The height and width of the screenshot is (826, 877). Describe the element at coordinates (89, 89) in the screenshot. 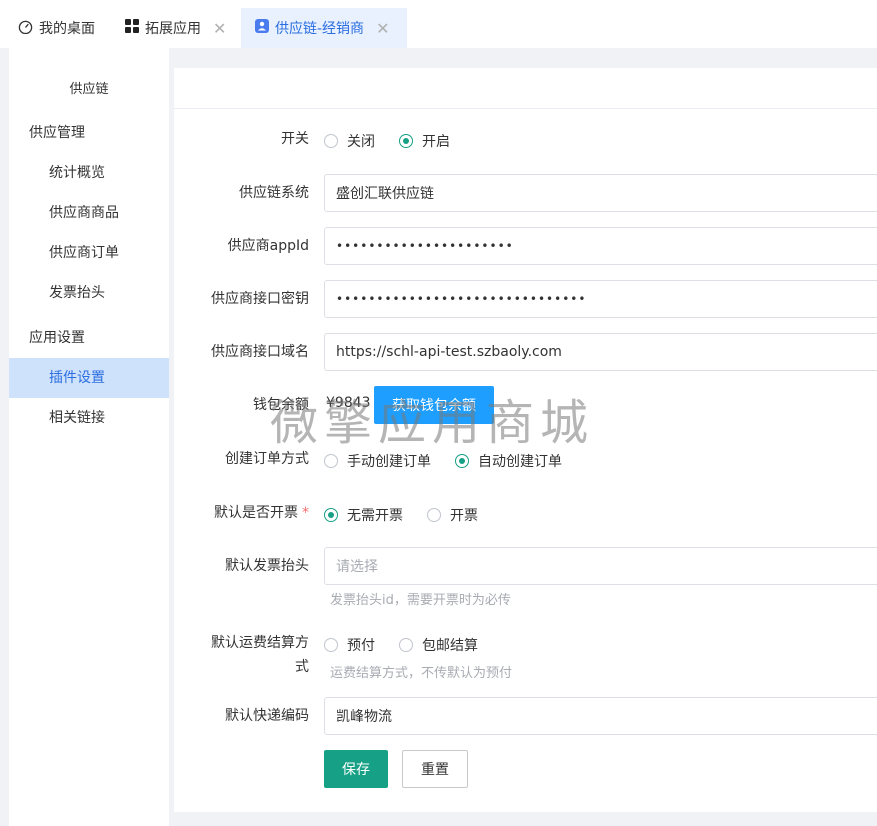

I see `sidebar-title: 供应链` at that location.